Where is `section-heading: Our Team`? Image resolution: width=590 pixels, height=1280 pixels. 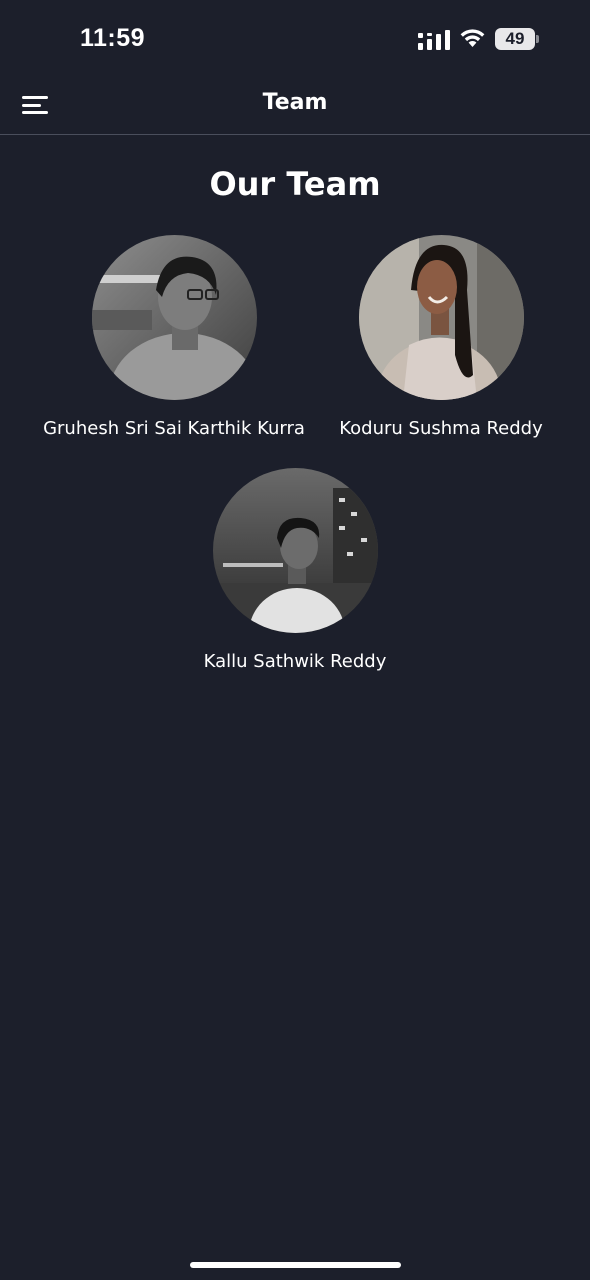
section-heading: Our Team is located at coordinates (295, 184).